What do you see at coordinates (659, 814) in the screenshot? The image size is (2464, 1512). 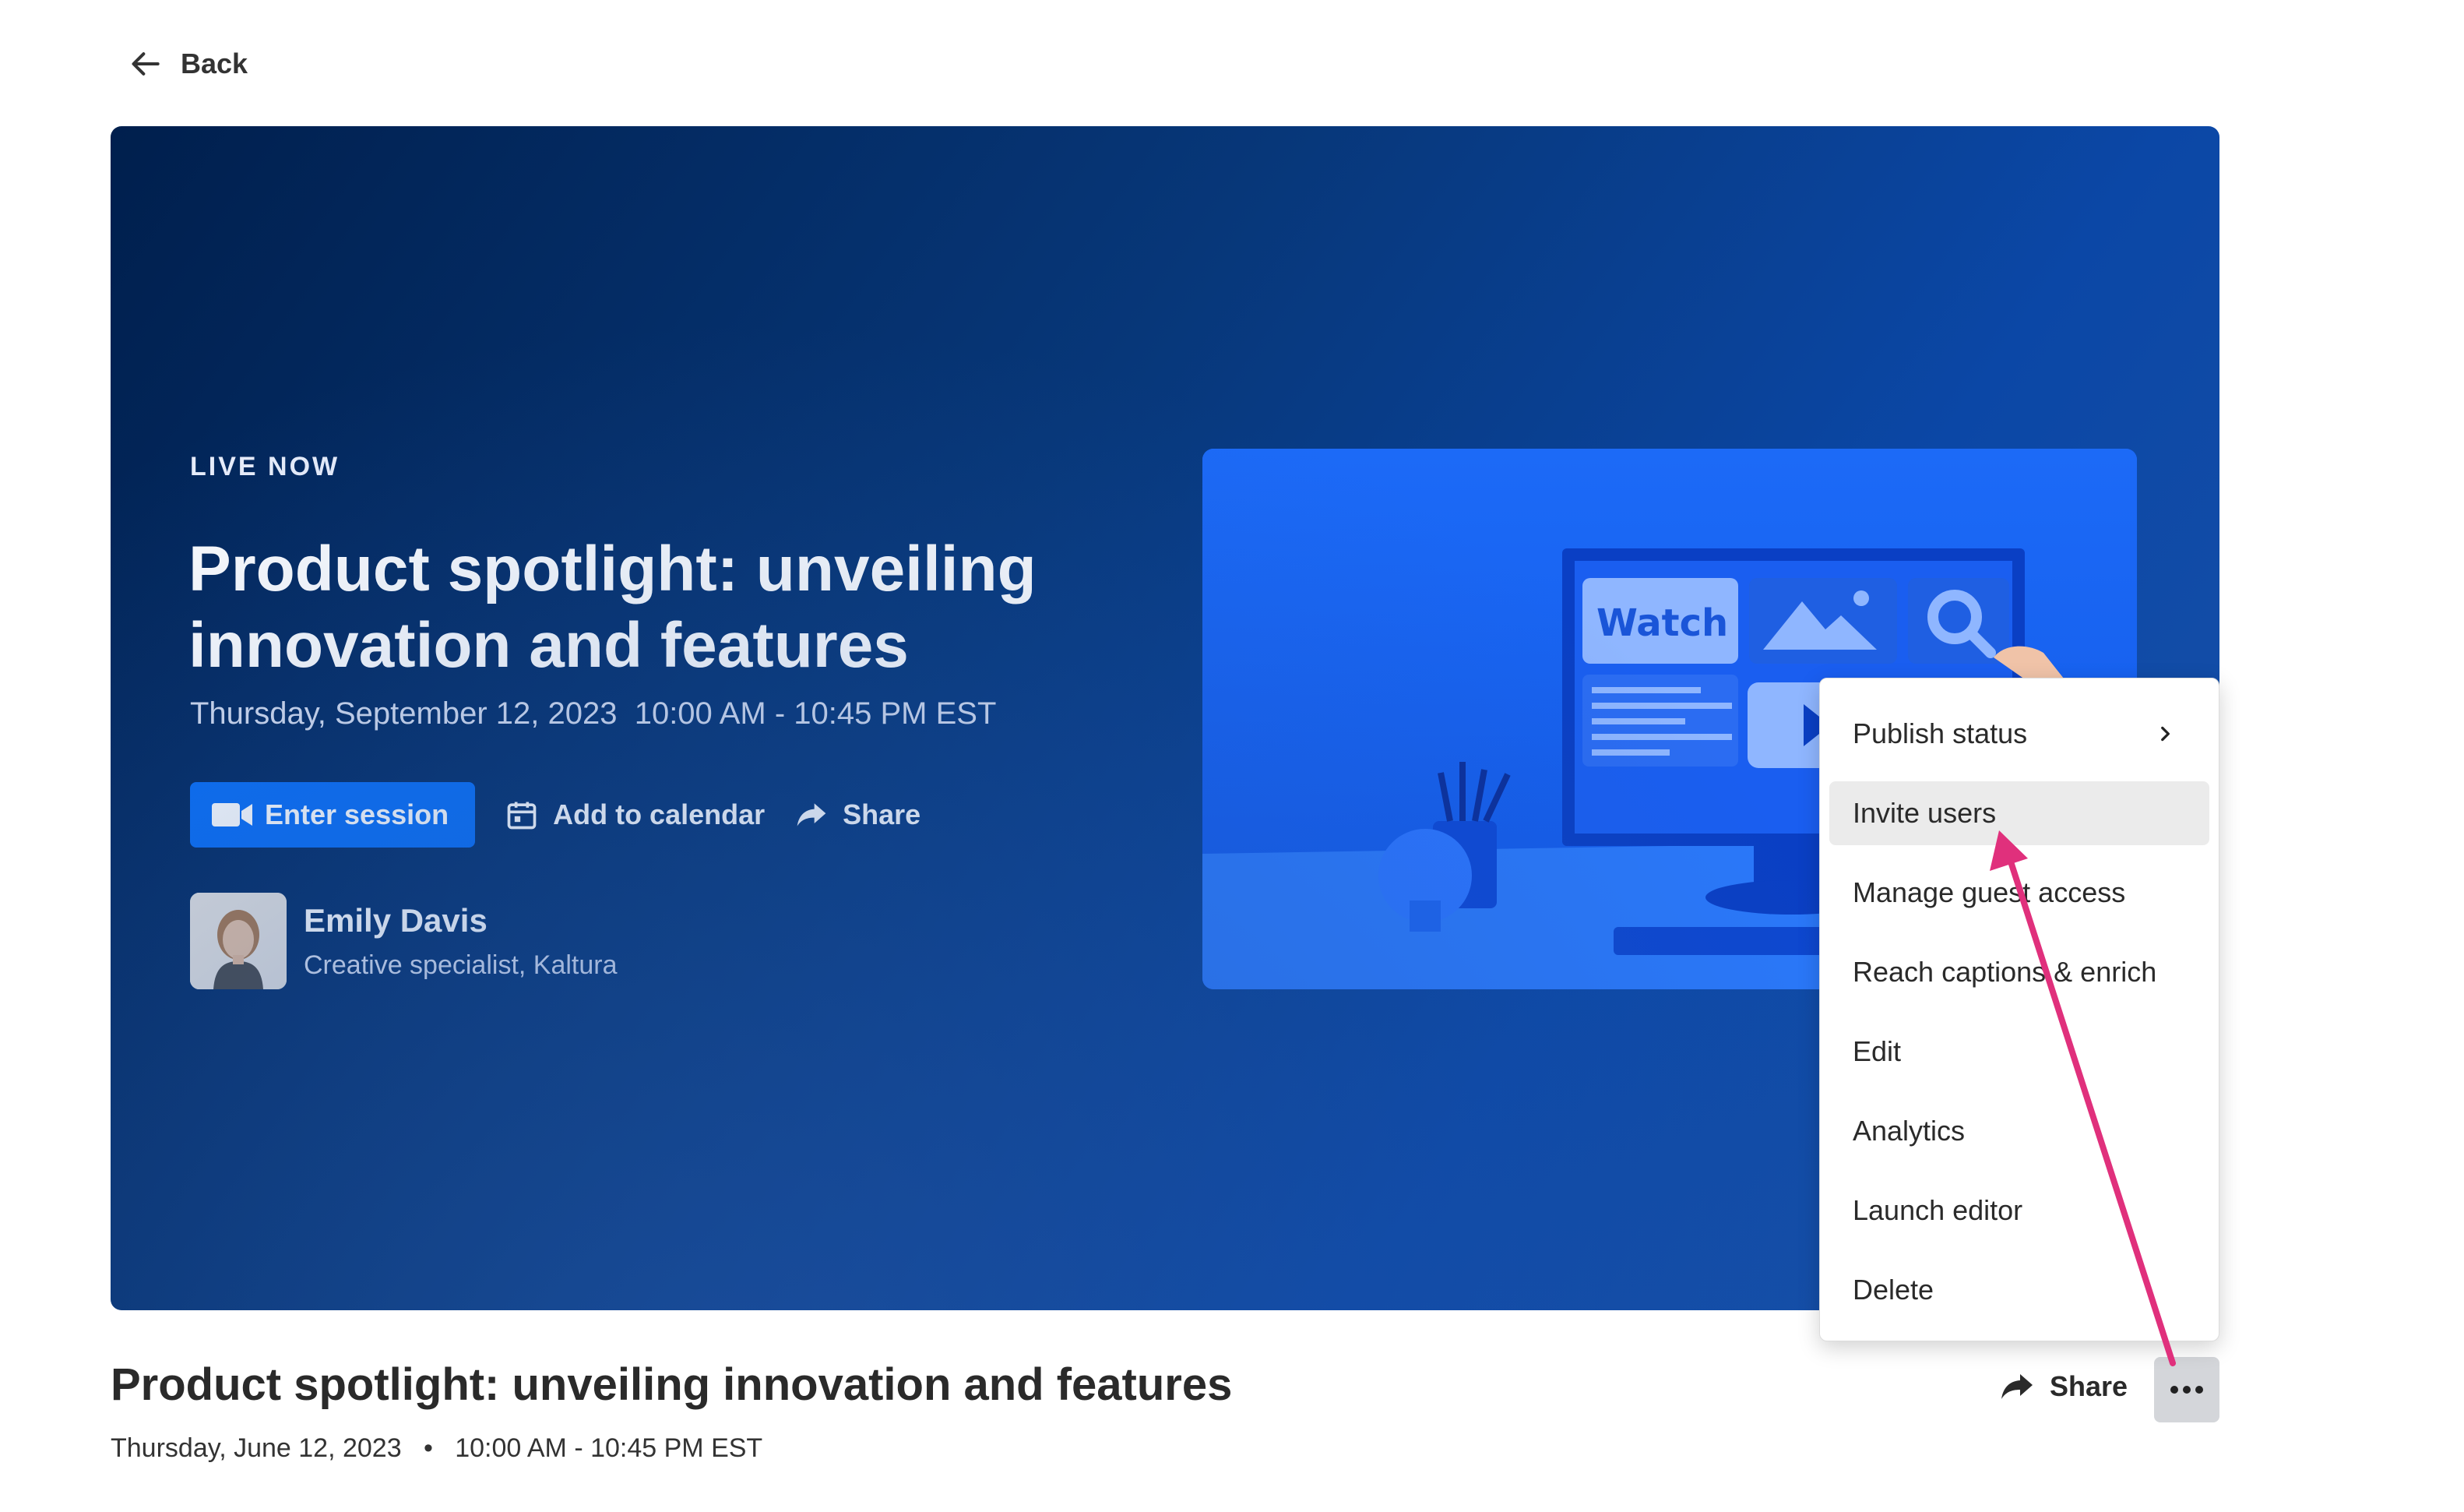 I see `add-to-calendar-label: Add to calendar` at bounding box center [659, 814].